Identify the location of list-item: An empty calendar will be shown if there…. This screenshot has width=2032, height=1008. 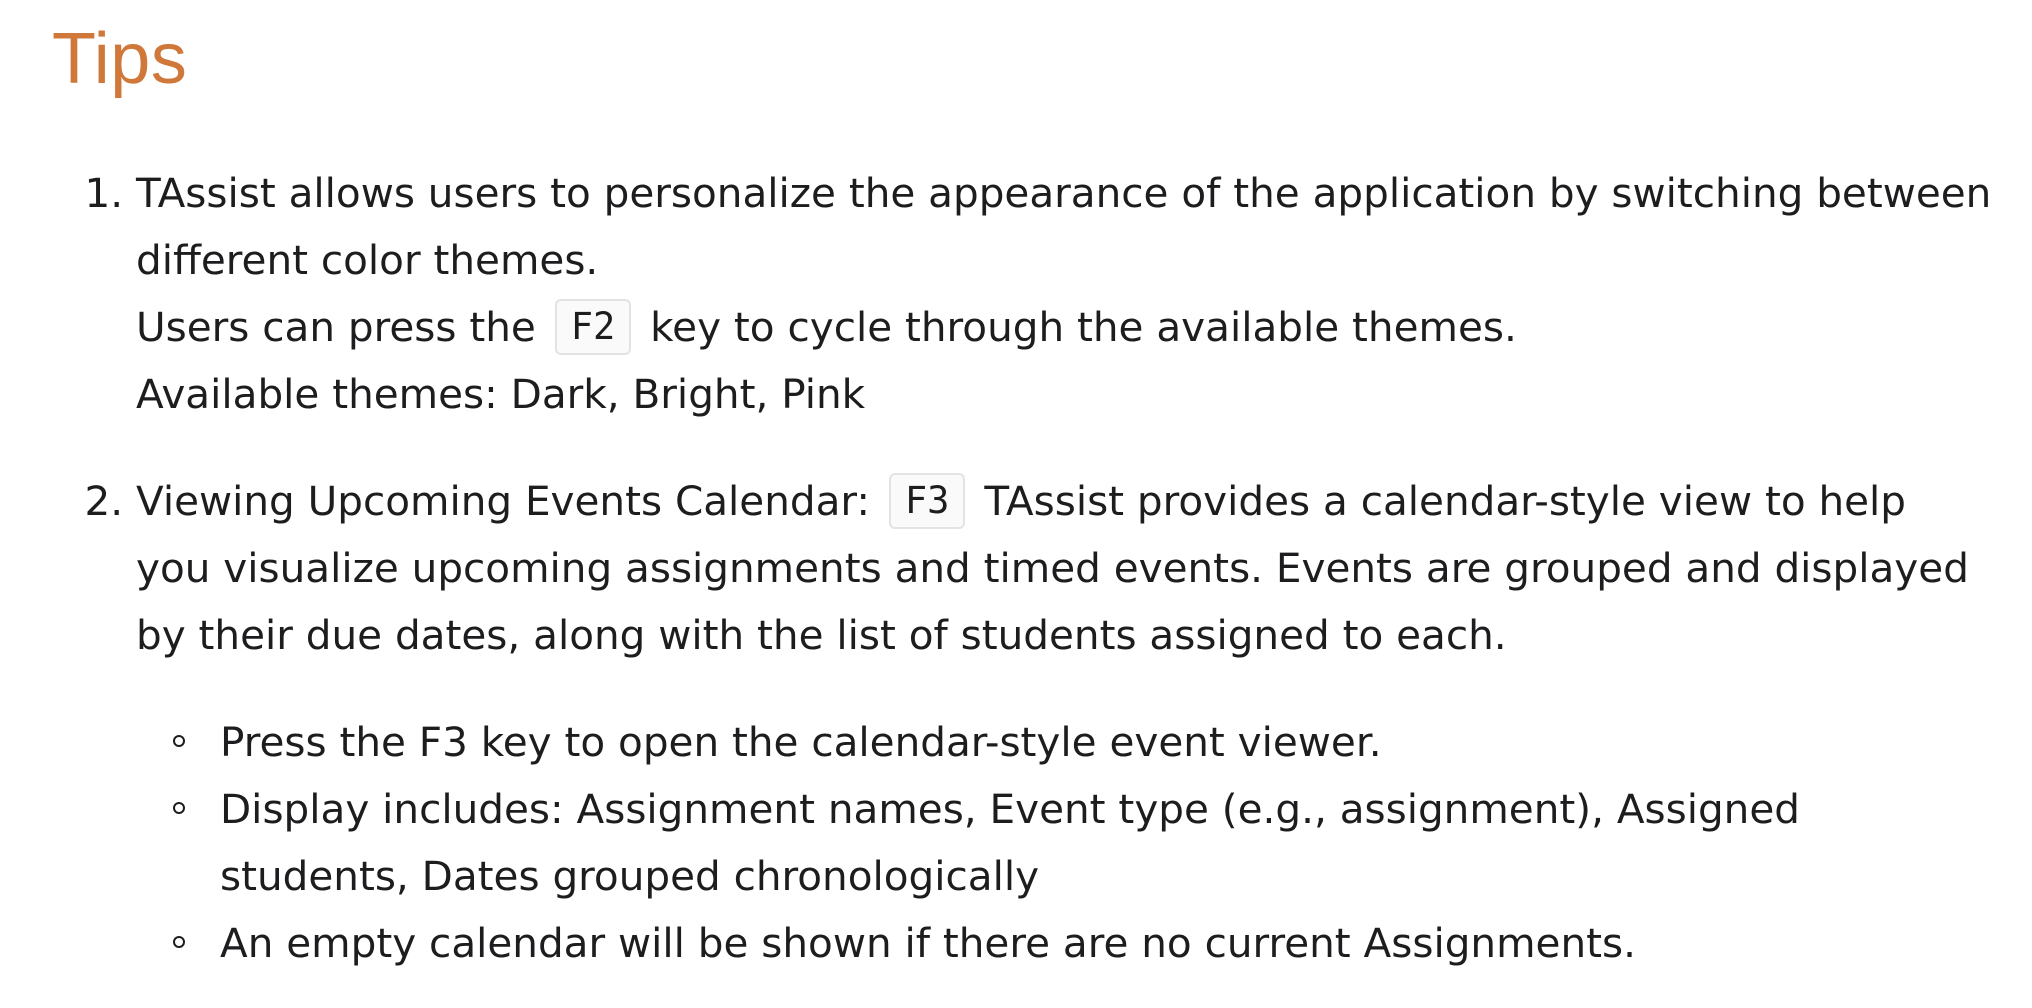
(1082, 943).